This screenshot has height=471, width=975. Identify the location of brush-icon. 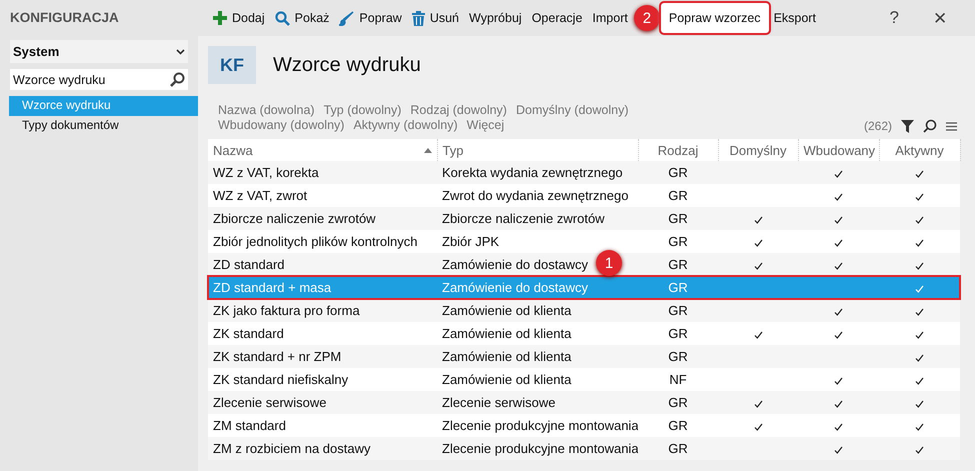
(346, 18).